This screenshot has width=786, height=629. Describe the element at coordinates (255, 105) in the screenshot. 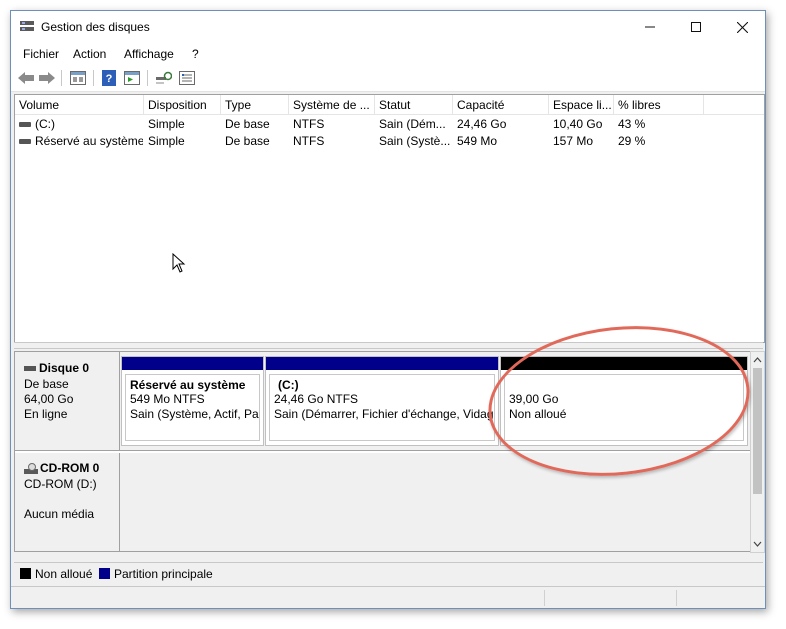

I see `column-header-type: Type` at that location.